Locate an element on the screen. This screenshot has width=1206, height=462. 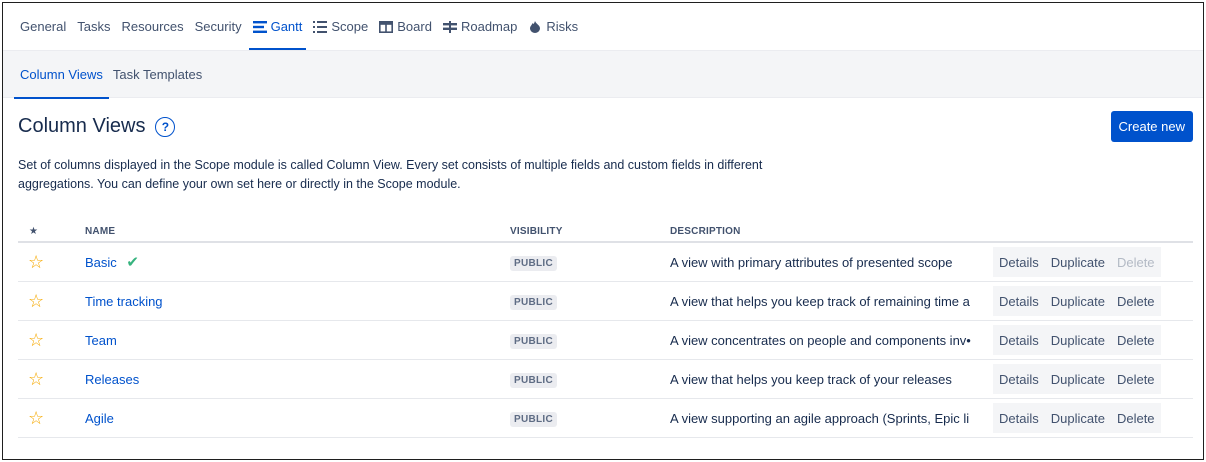
flame-icon is located at coordinates (535, 26).